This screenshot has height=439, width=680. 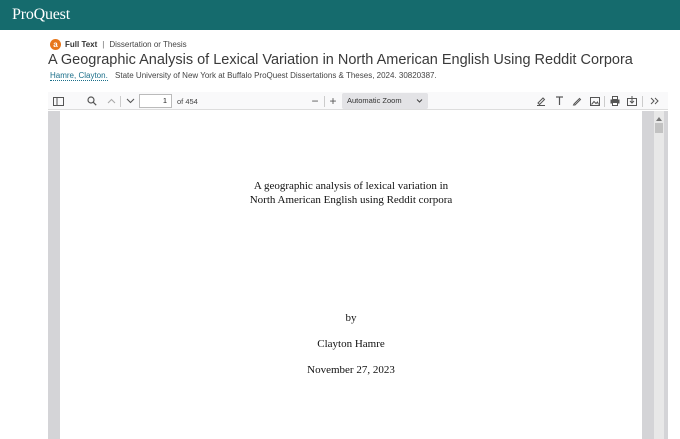 What do you see at coordinates (615, 101) in the screenshot?
I see `print-icon` at bounding box center [615, 101].